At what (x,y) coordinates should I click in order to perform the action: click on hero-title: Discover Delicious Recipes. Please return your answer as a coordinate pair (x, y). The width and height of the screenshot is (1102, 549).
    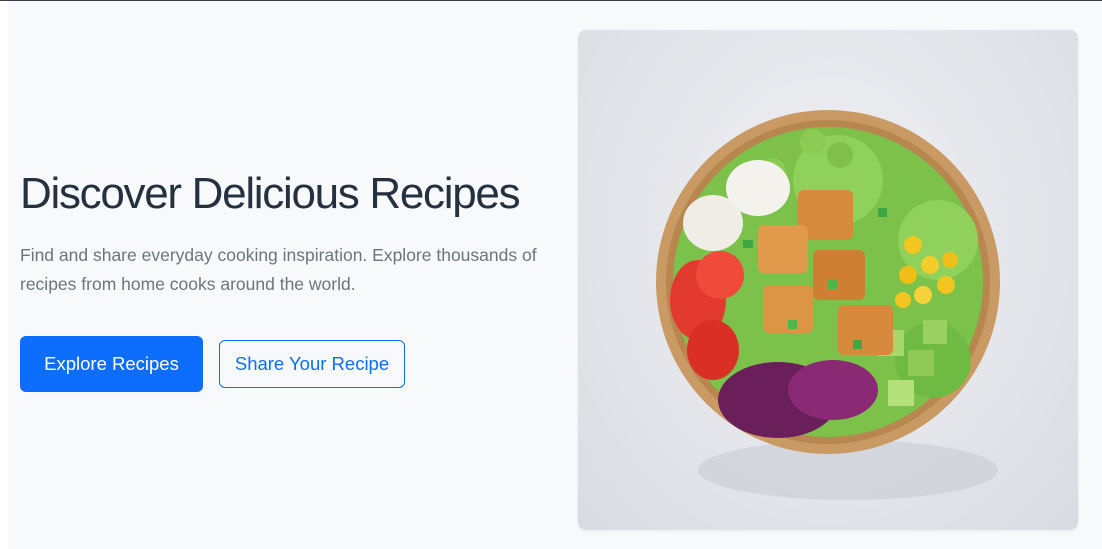
    Looking at the image, I should click on (270, 193).